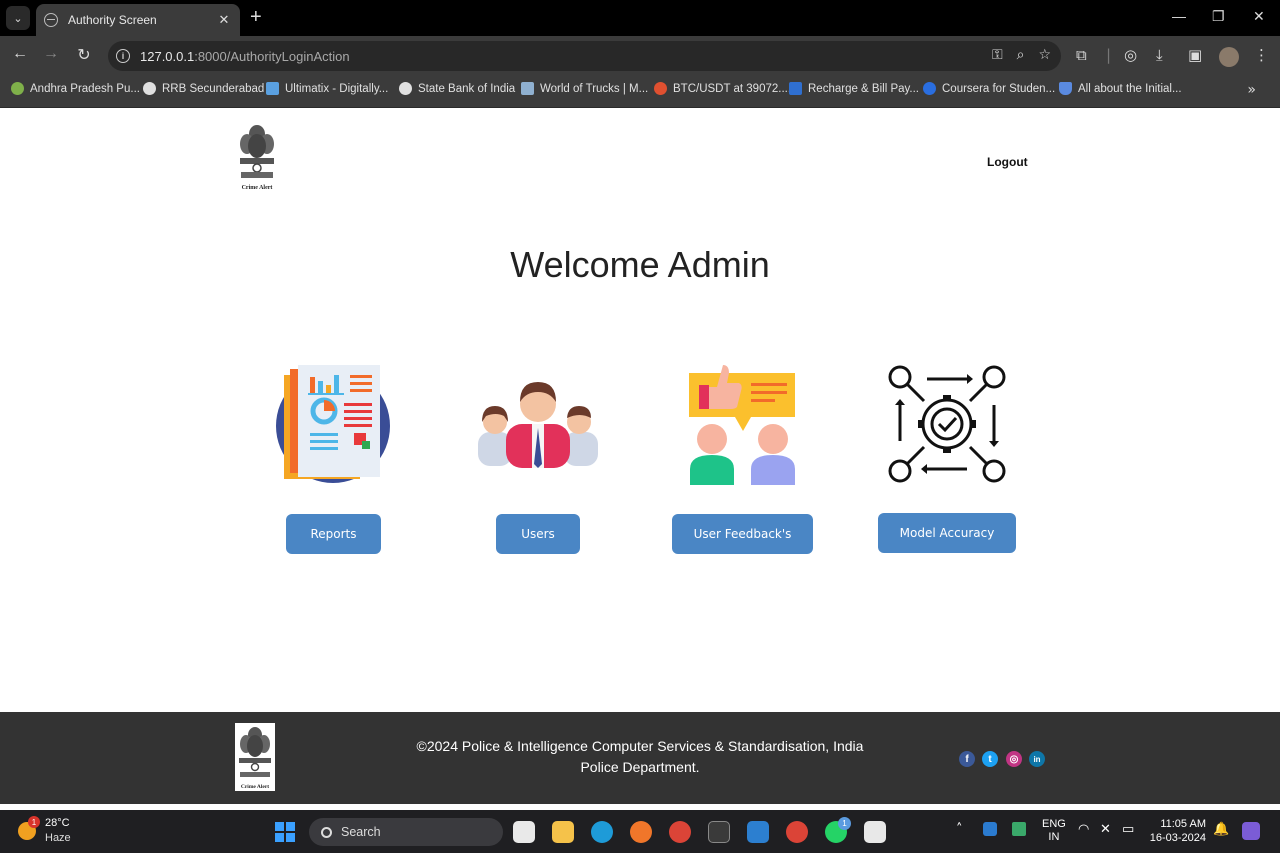 This screenshot has height=853, width=1280. What do you see at coordinates (742, 534) in the screenshot?
I see `user-feedback-button: User Feedback's` at bounding box center [742, 534].